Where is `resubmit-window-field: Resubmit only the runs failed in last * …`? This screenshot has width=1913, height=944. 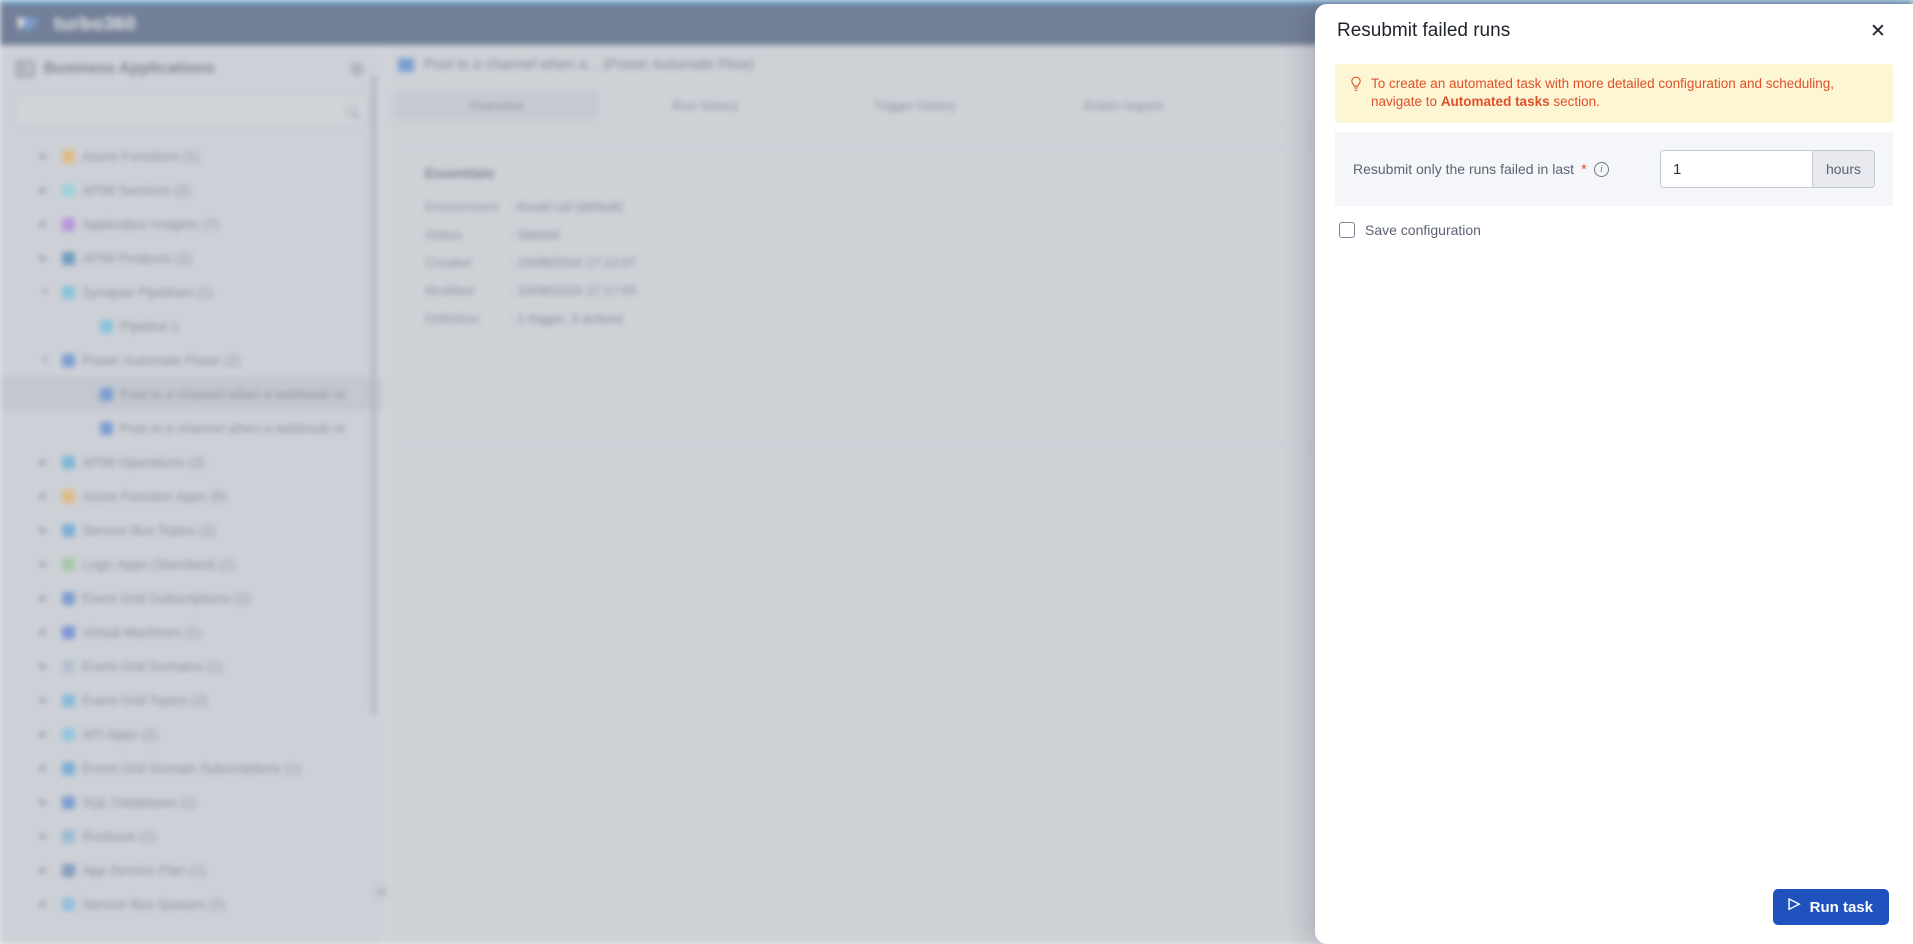 resubmit-window-field: Resubmit only the runs failed in last * … is located at coordinates (1614, 169).